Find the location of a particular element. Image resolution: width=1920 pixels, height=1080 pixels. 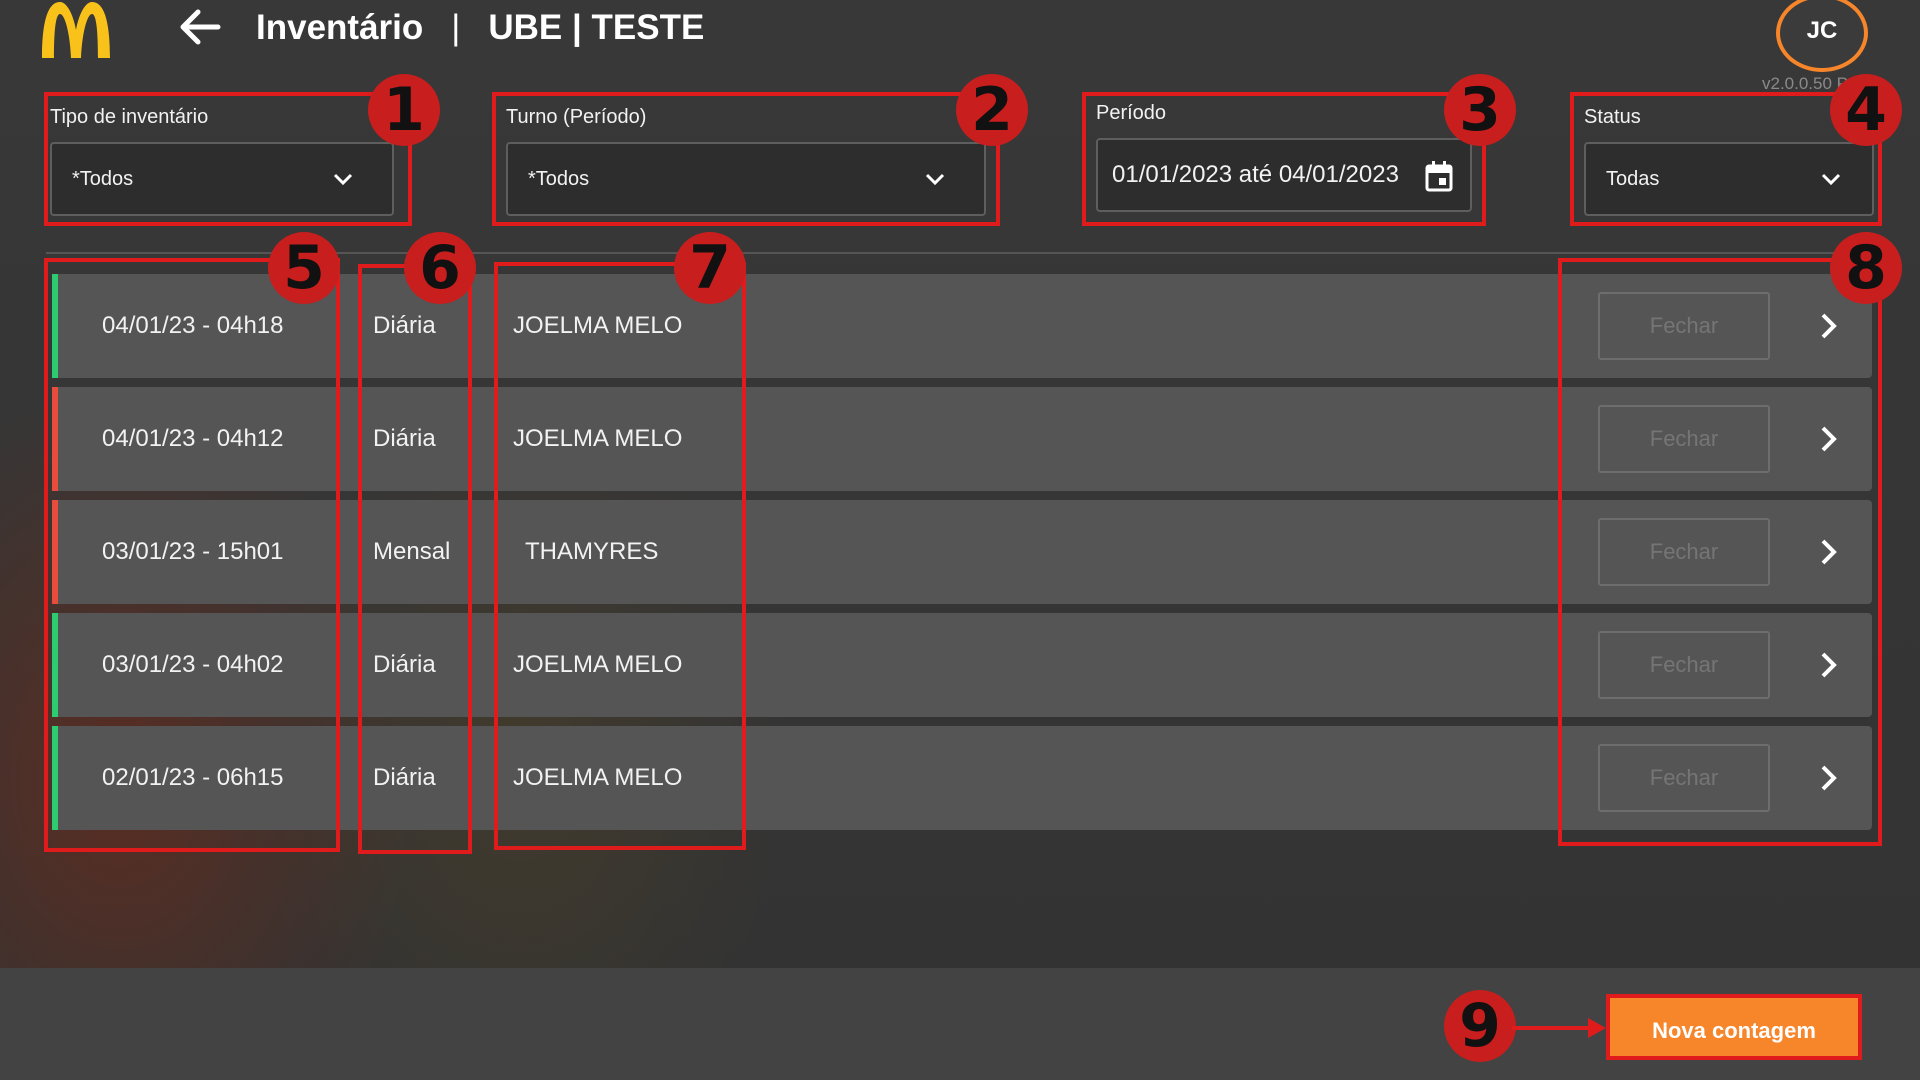

annotation-badge: 2 is located at coordinates (992, 110).